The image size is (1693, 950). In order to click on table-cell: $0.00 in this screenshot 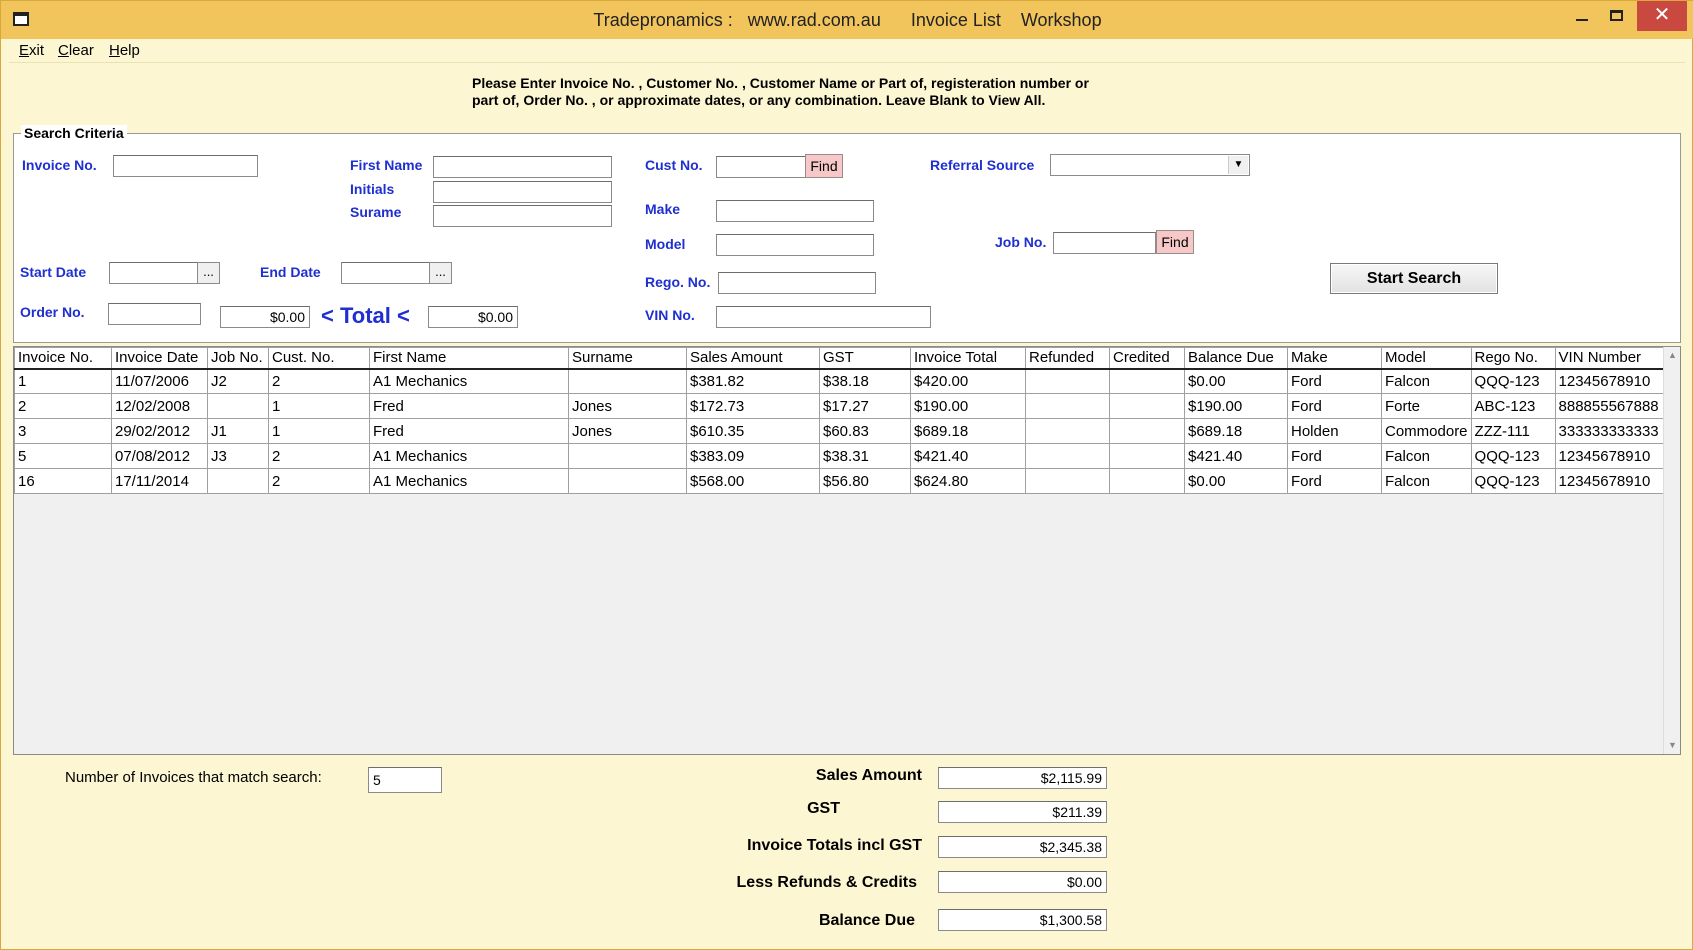, I will do `click(1236, 381)`.